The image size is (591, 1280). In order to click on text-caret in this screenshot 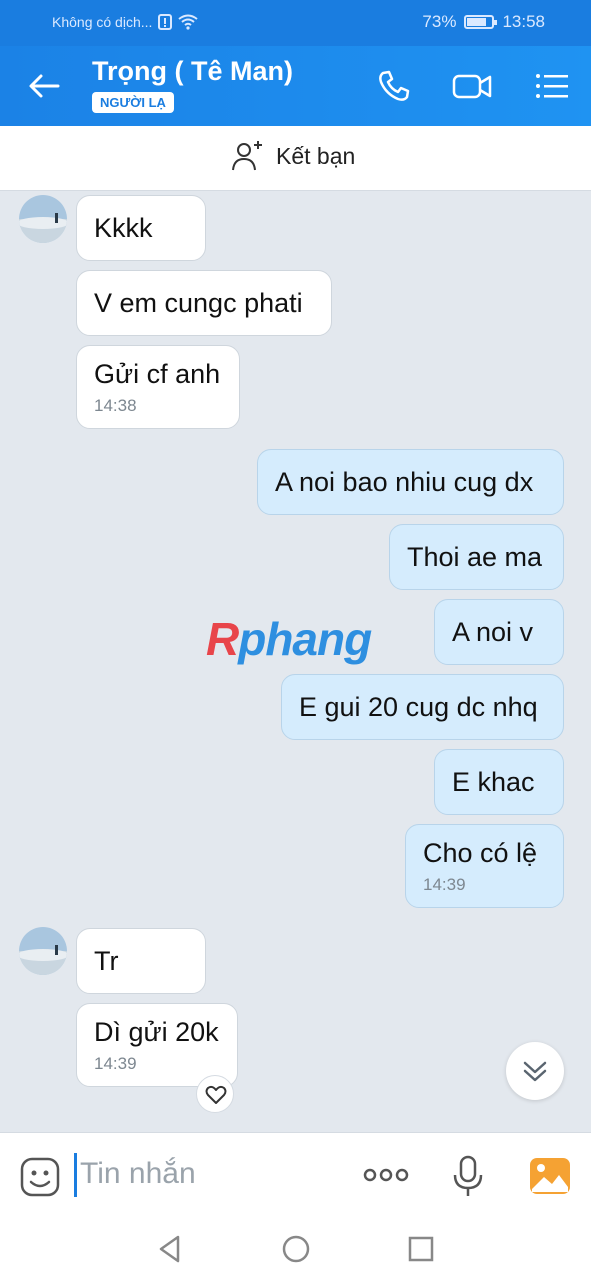, I will do `click(75, 1175)`.